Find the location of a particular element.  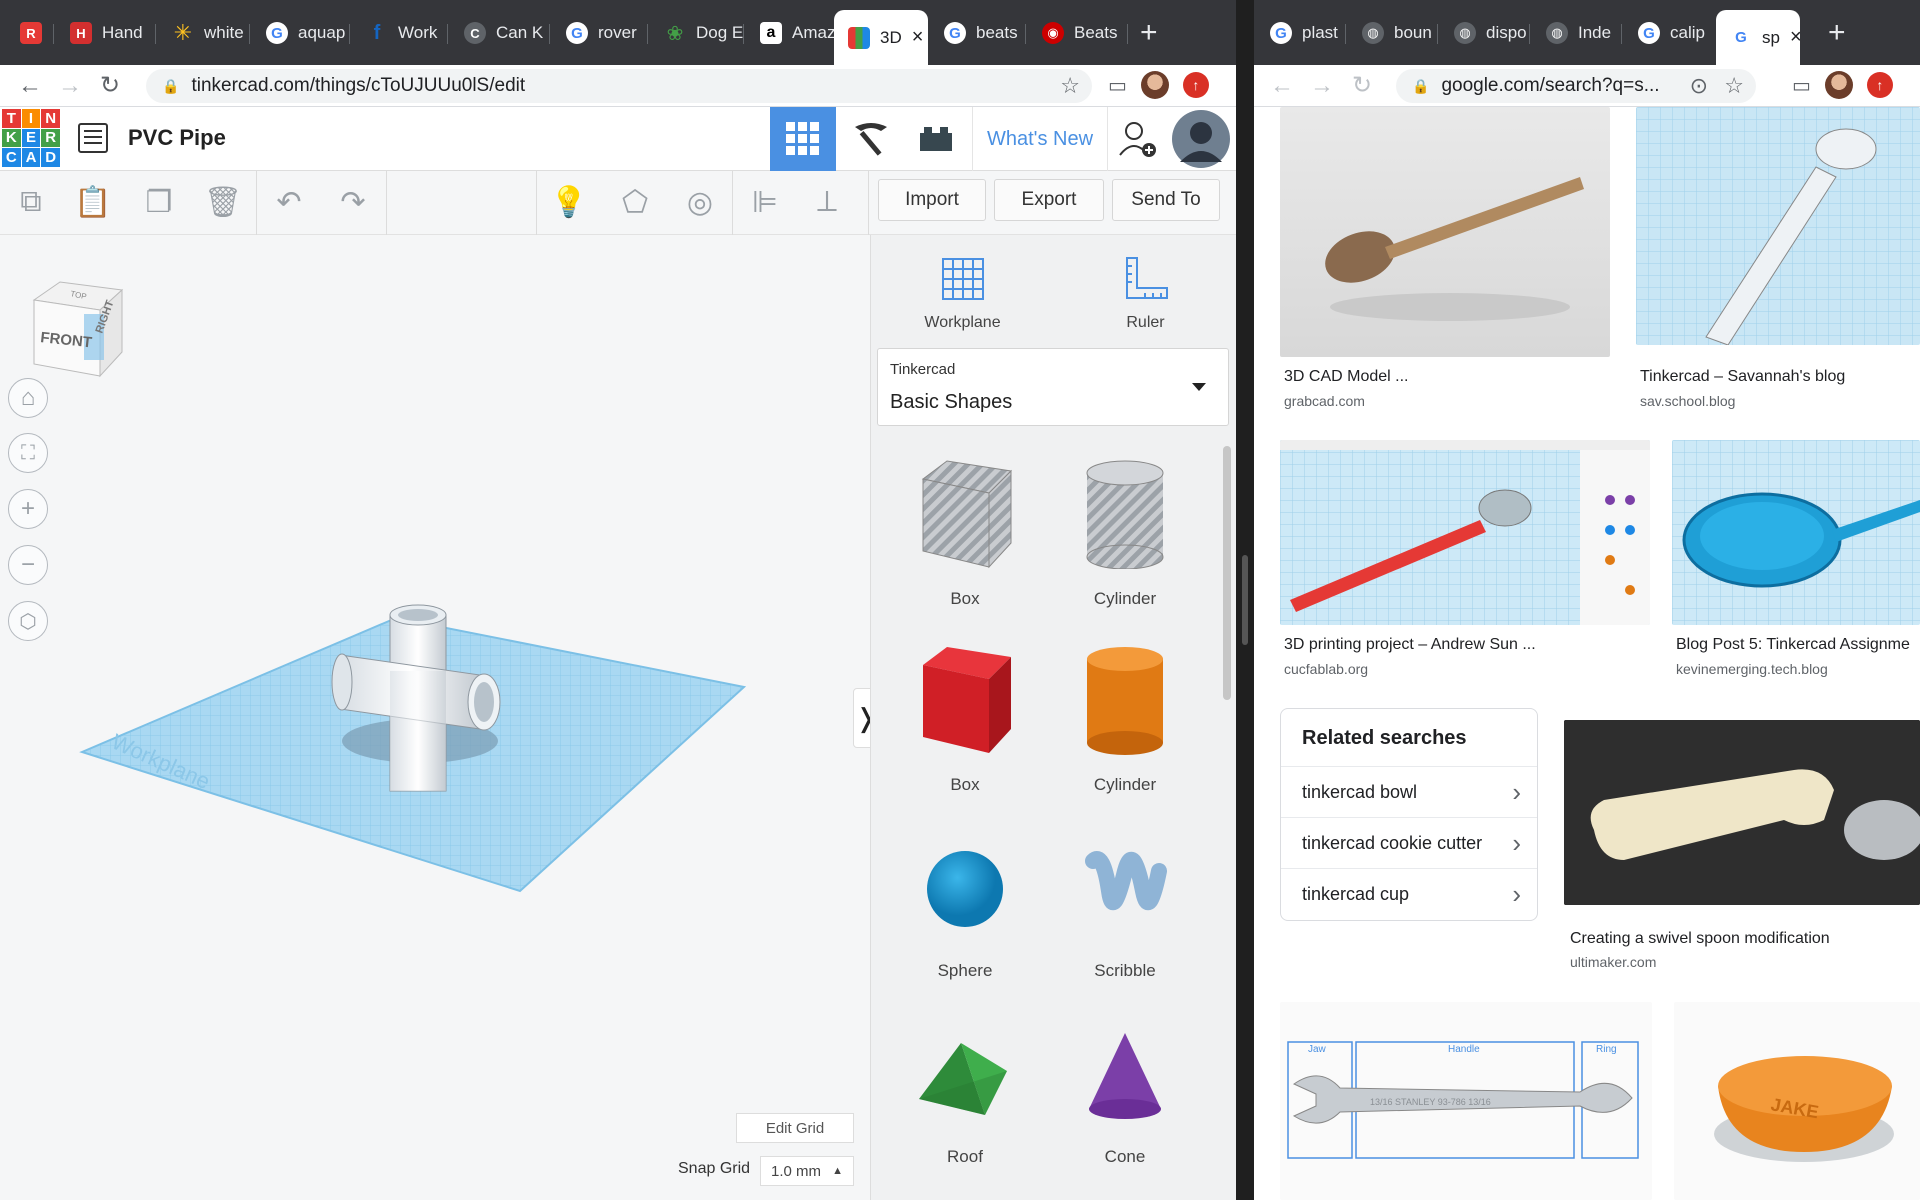

tab-3d-active: 3D × is located at coordinates (881, 37).